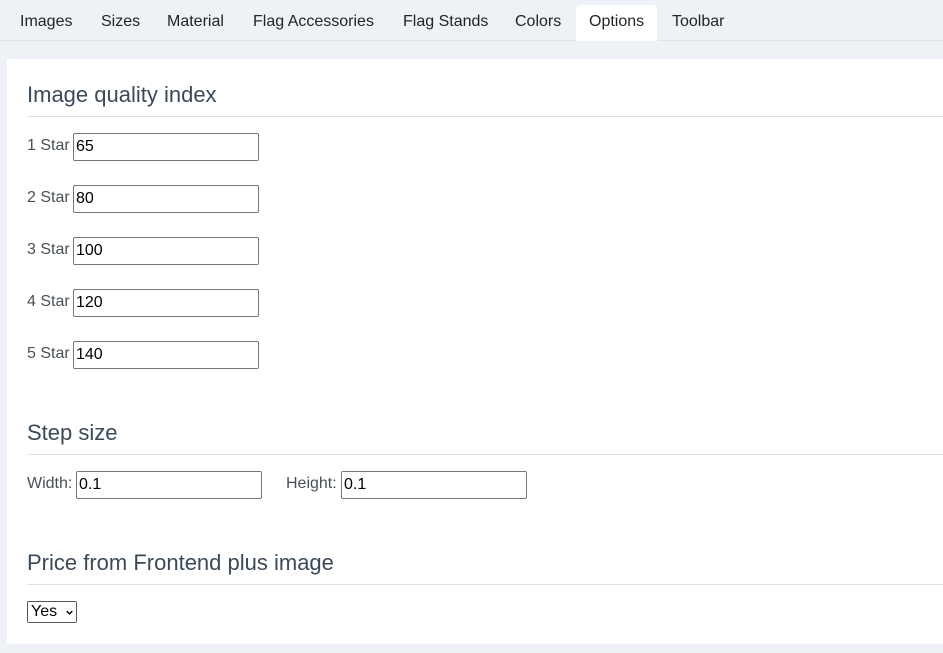  Describe the element at coordinates (69, 612) in the screenshot. I see `chevron-down-icon` at that location.